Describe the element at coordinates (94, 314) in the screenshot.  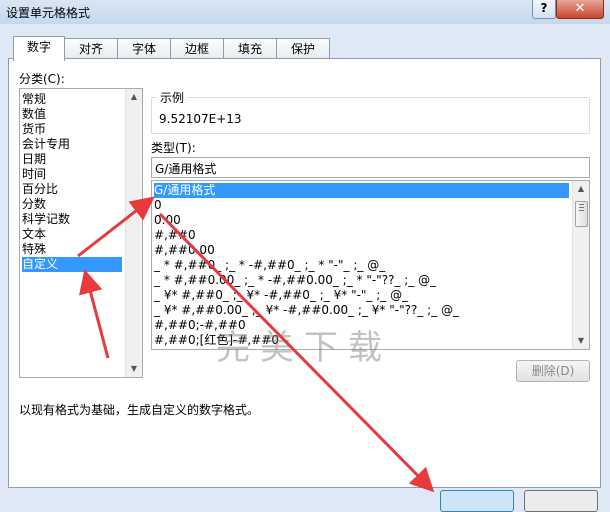
I see `arrow-to-custom-category` at that location.